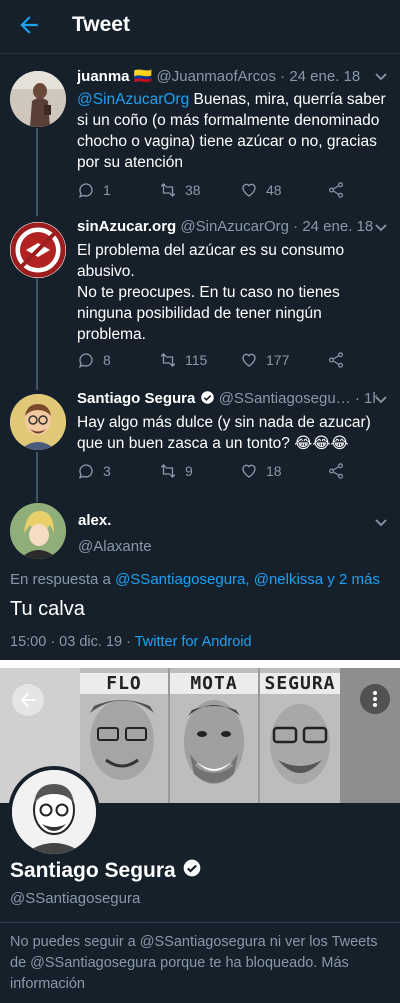 The height and width of the screenshot is (1003, 400). What do you see at coordinates (227, 471) in the screenshot?
I see `tweet-actions: 3 9 18` at bounding box center [227, 471].